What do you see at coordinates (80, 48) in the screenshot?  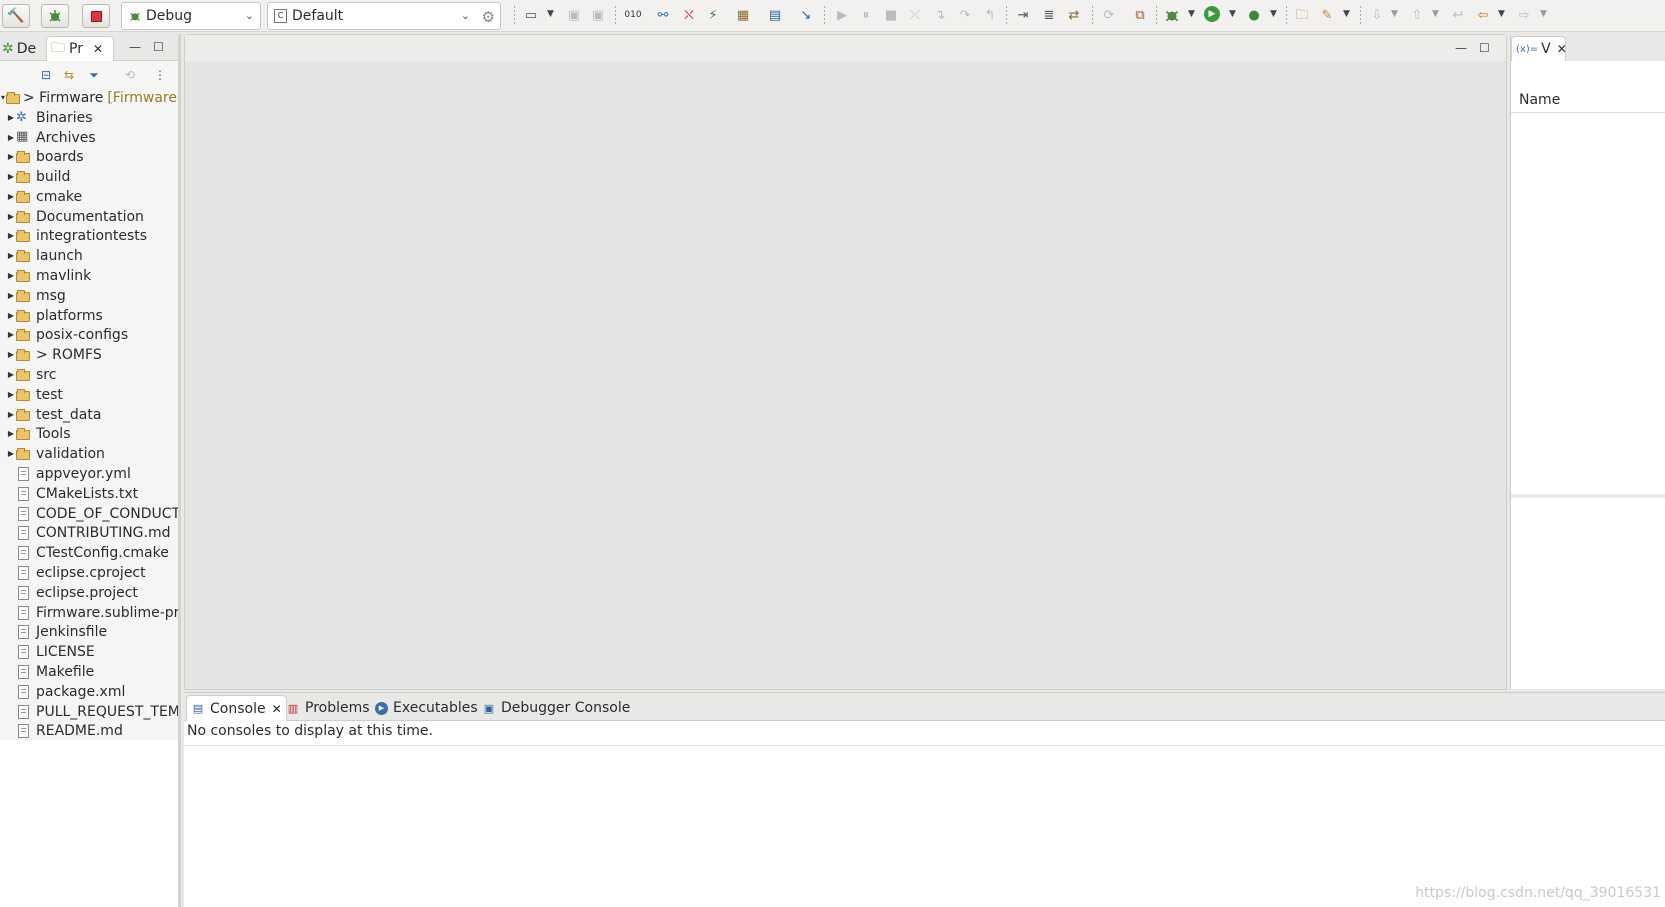 I see `tab-project-explorer: 🗀 Pr ✕` at bounding box center [80, 48].